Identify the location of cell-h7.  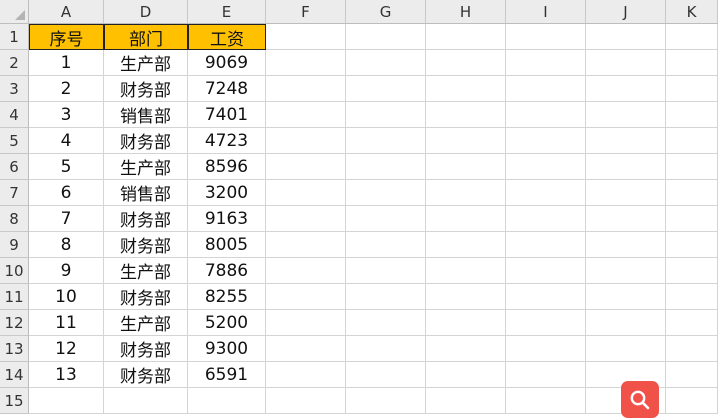
(466, 193).